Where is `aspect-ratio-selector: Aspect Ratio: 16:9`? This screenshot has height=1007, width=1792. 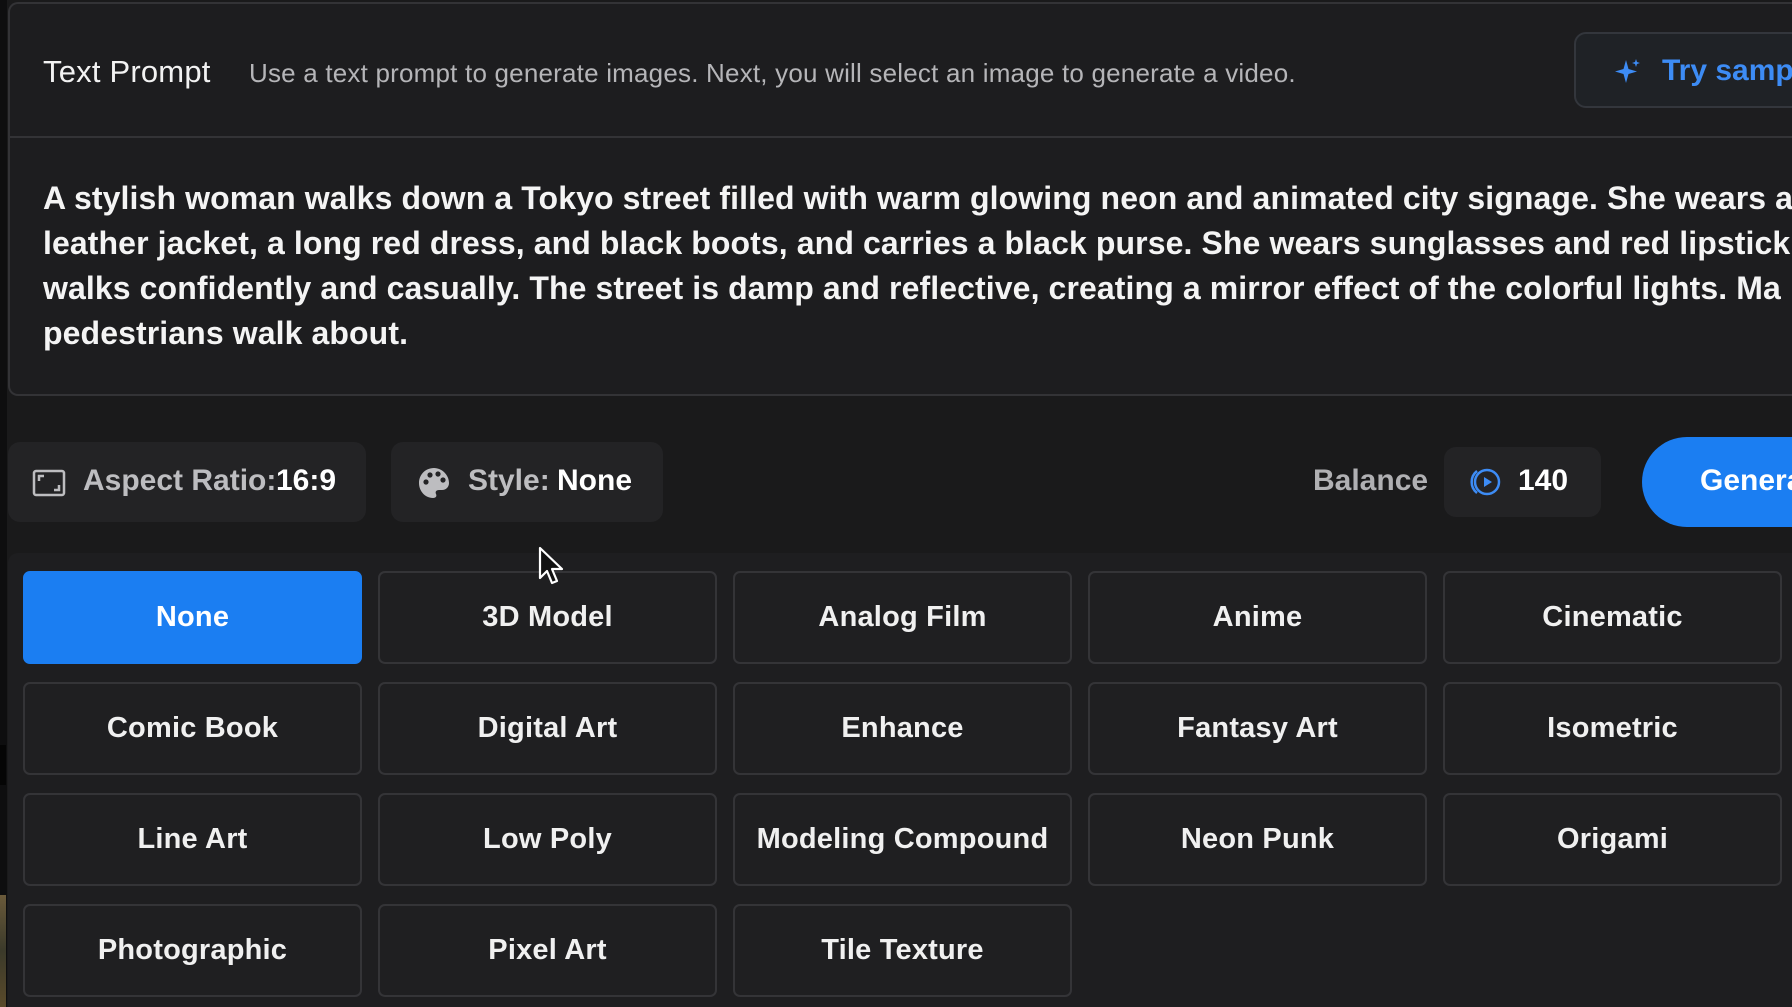 aspect-ratio-selector: Aspect Ratio: 16:9 is located at coordinates (187, 482).